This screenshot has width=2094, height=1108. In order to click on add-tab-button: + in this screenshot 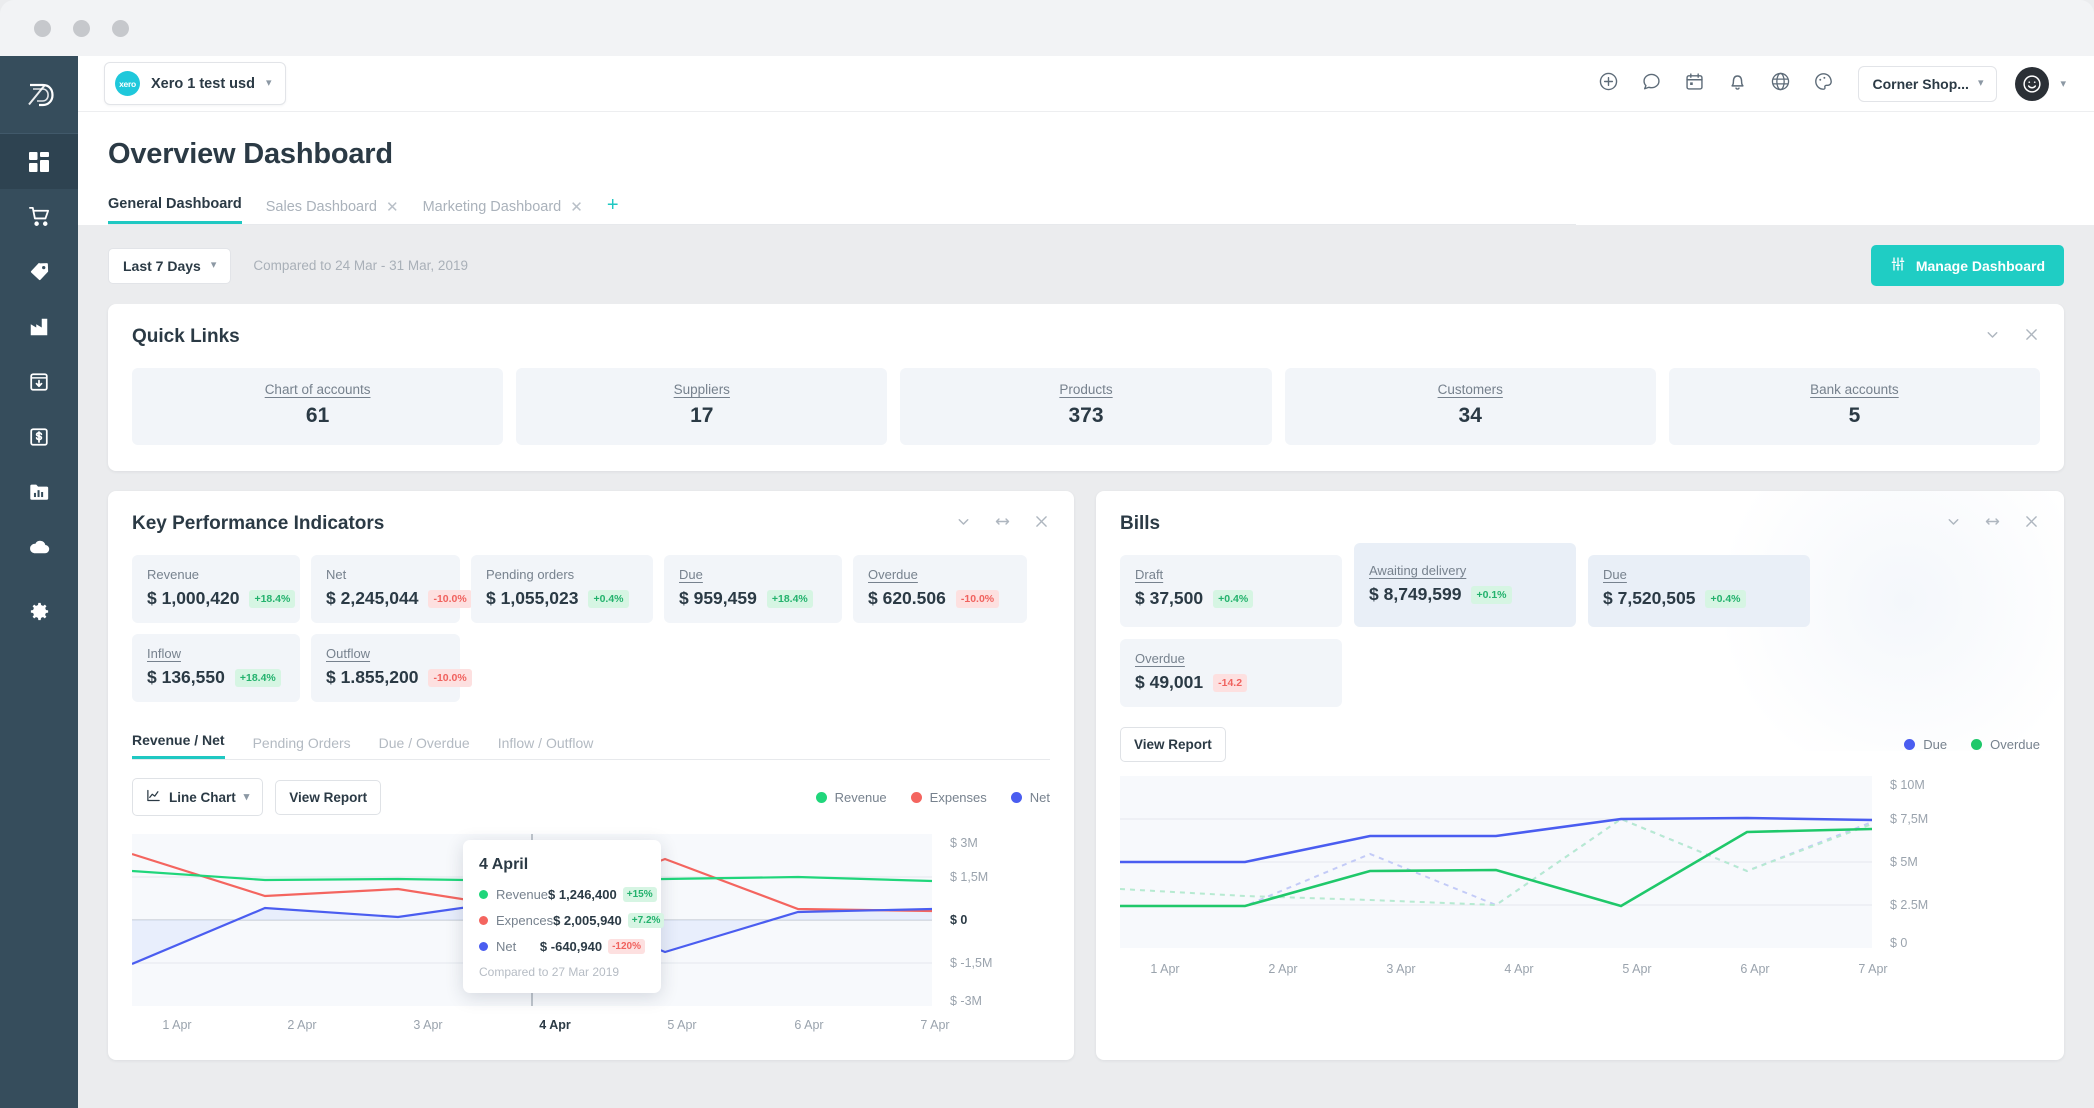, I will do `click(613, 209)`.